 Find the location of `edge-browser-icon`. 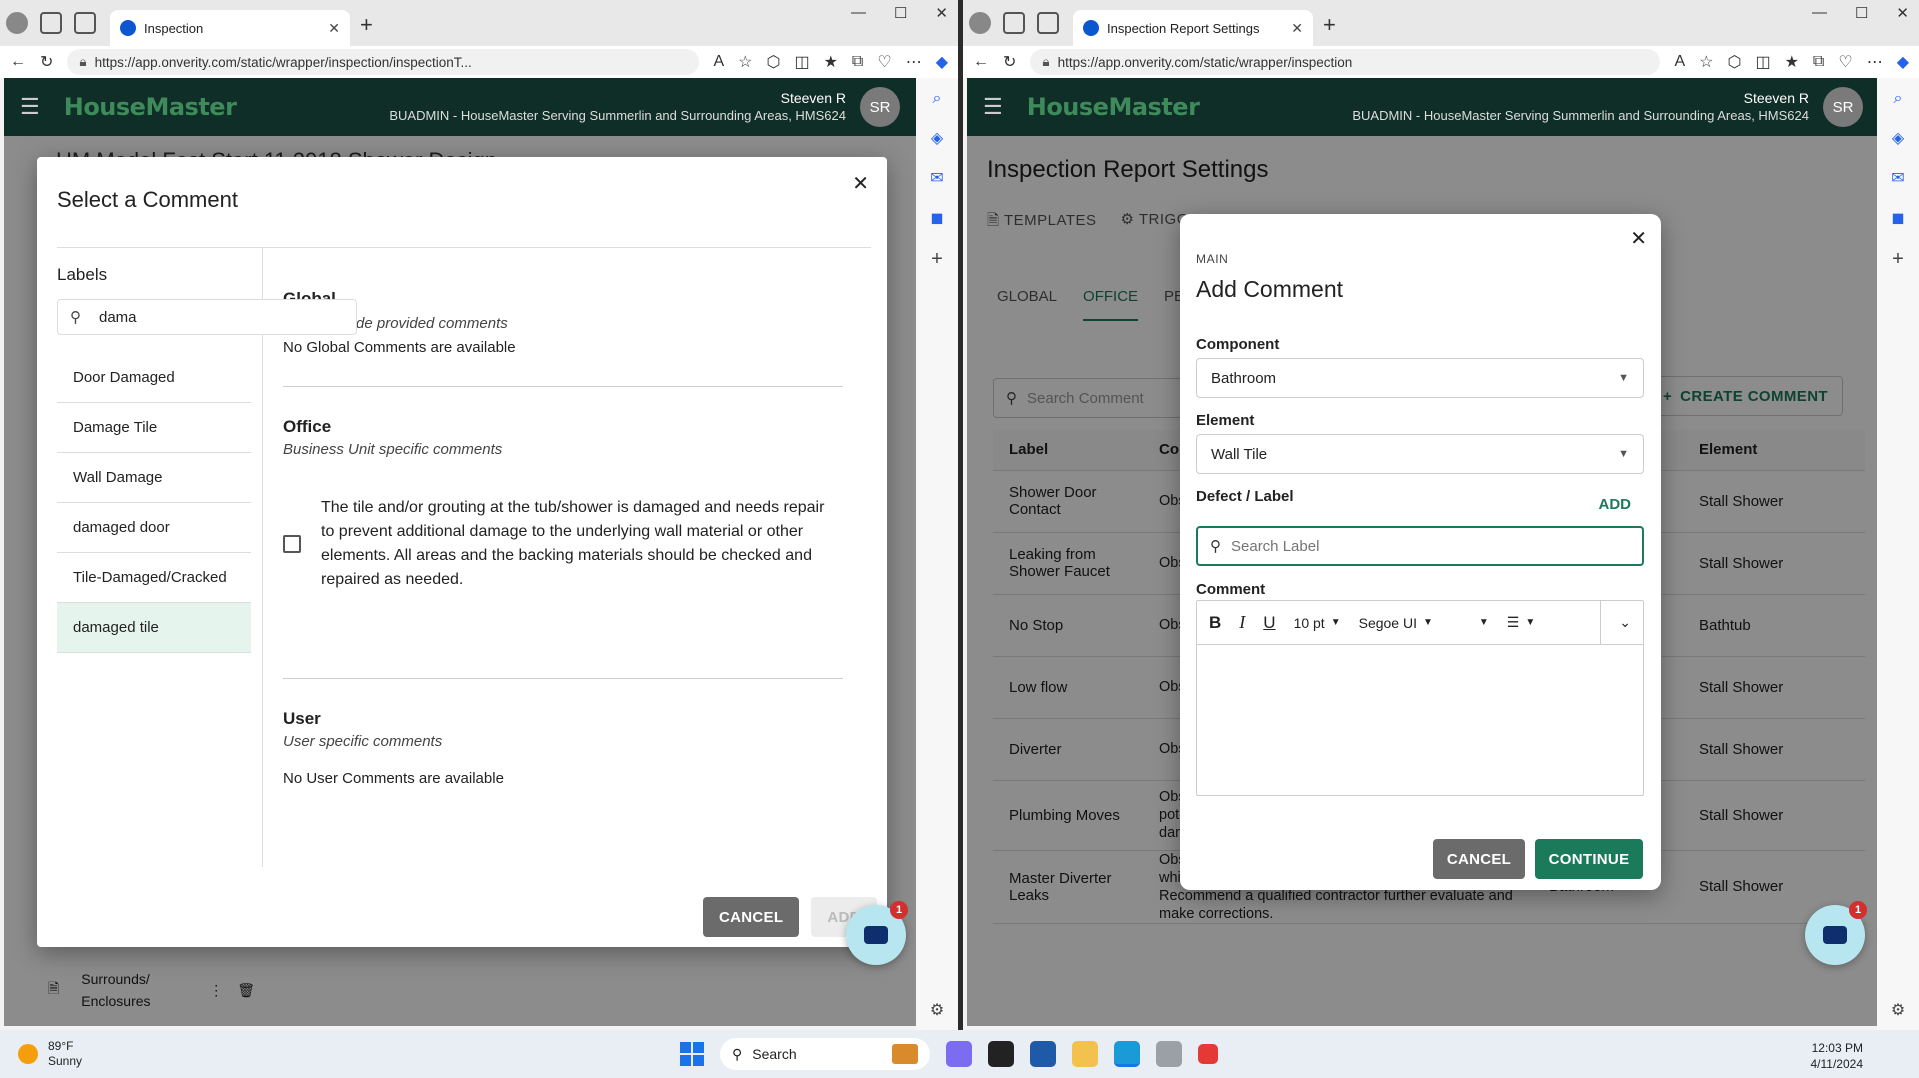

edge-browser-icon is located at coordinates (1127, 1054).